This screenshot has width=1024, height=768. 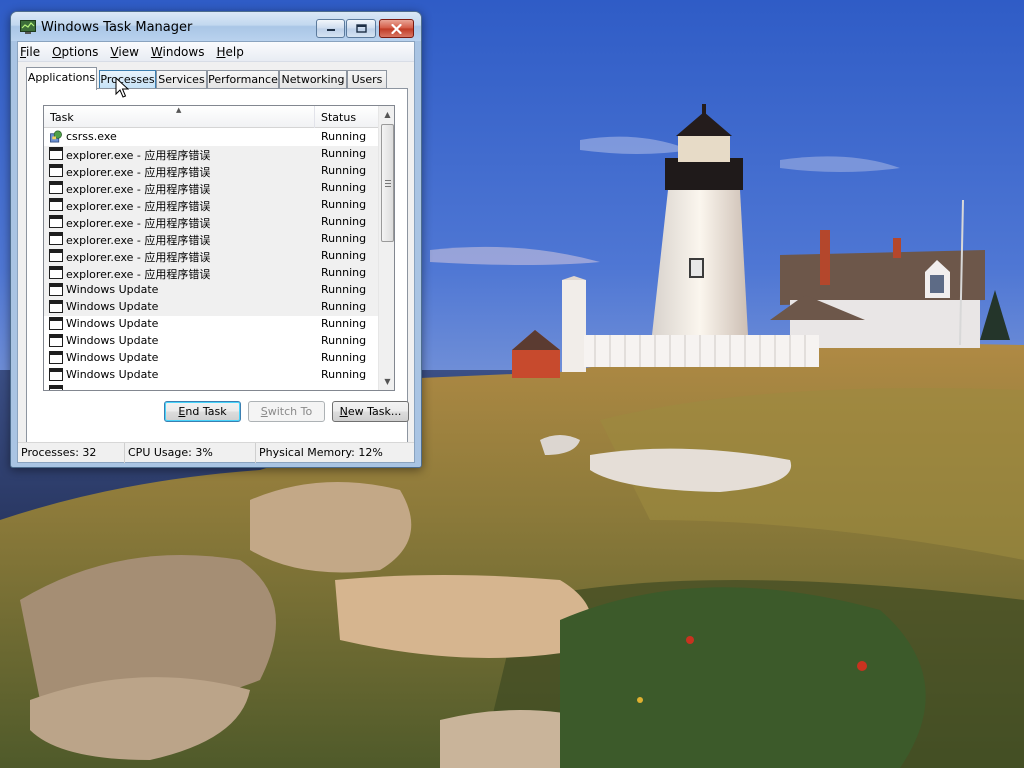 I want to click on menu-view: View, so click(x=124, y=52).